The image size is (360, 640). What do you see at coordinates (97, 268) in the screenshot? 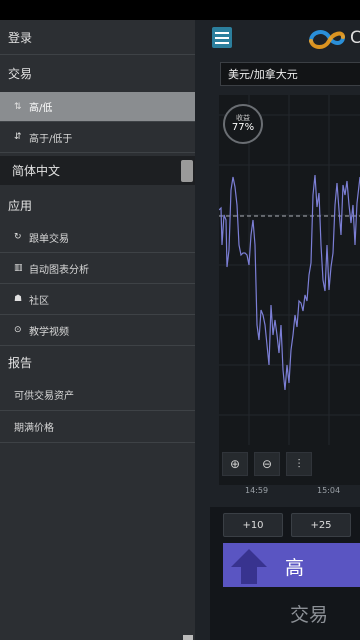
I see `drawer-item-chart-analysis: ▥ 自动图表分析` at bounding box center [97, 268].